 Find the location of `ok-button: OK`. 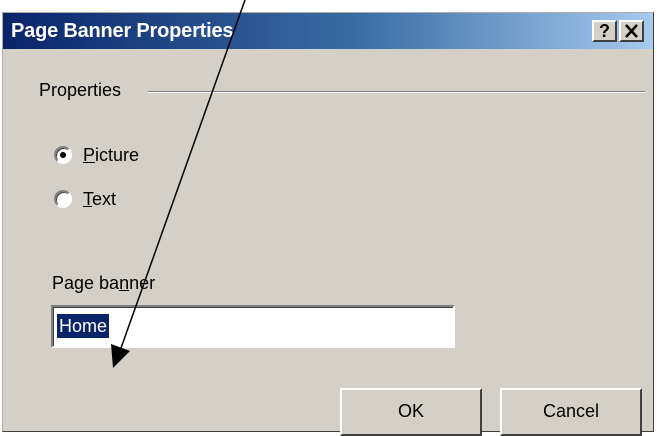

ok-button: OK is located at coordinates (411, 412).